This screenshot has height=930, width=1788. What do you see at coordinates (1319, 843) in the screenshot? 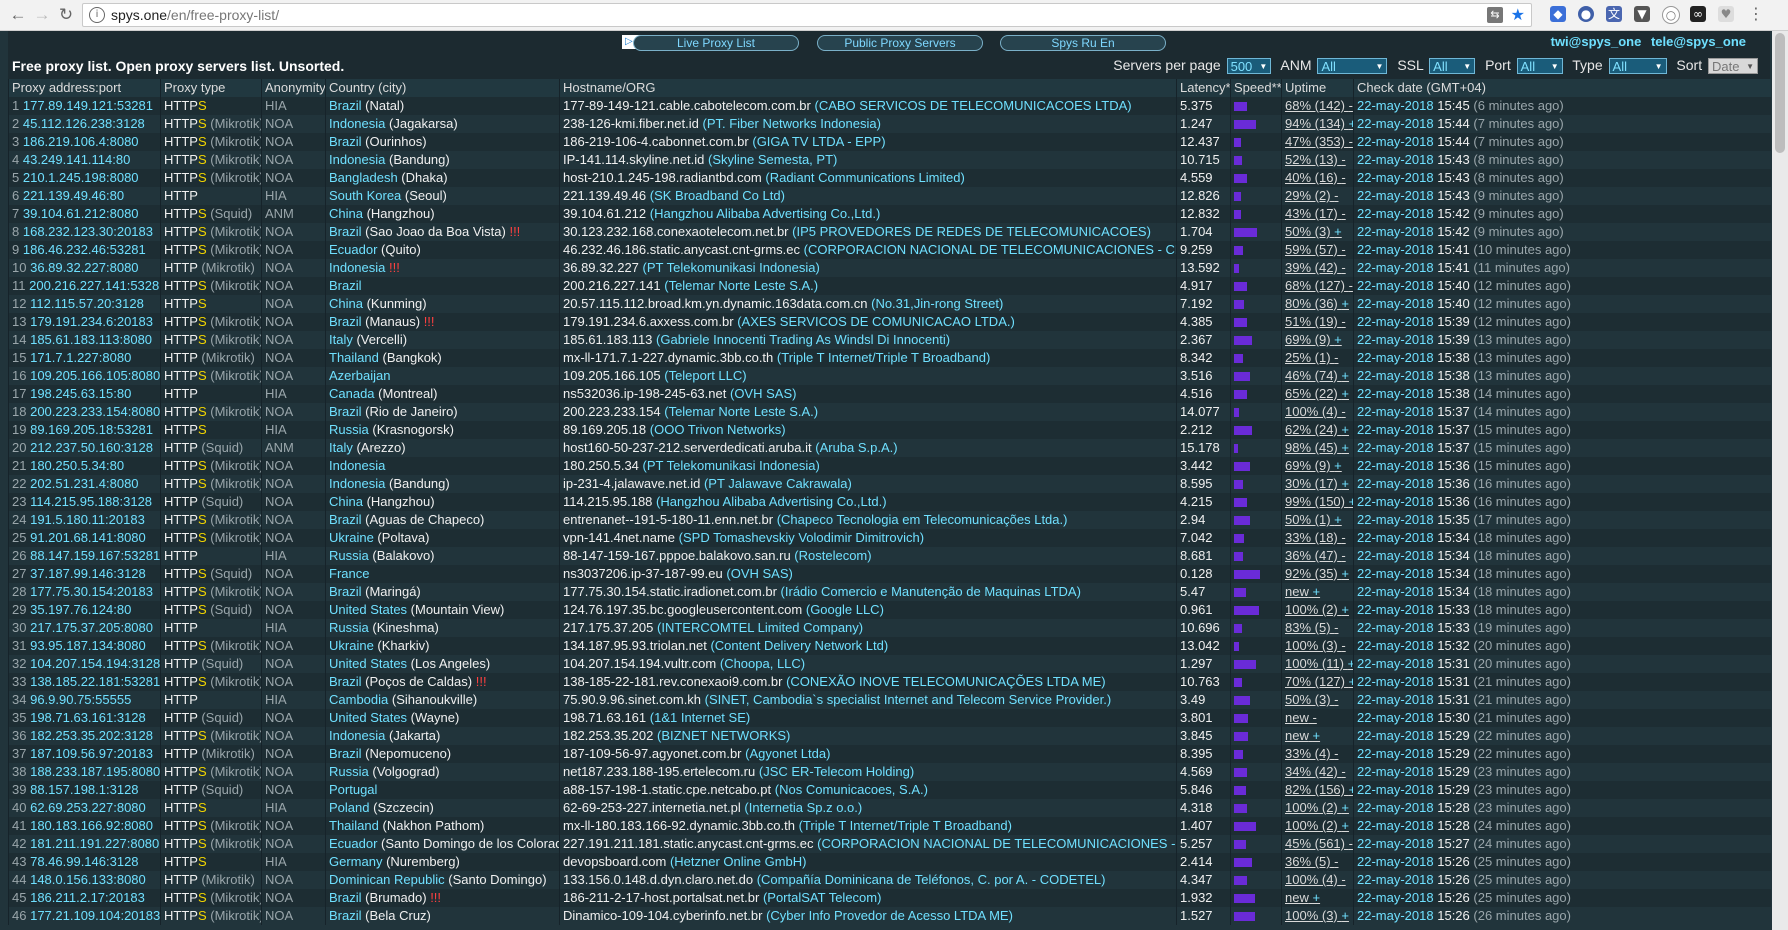
I see `uptime-link: 45% (561) -` at bounding box center [1319, 843].